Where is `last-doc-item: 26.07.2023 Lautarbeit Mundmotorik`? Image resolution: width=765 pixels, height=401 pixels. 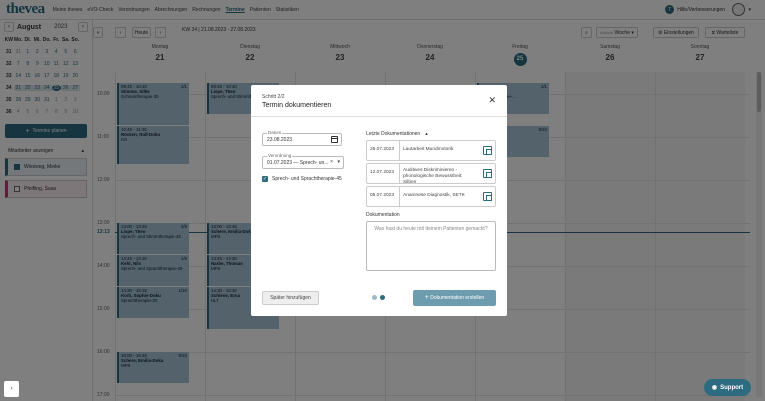 last-doc-item: 26.07.2023 Lautarbeit Mundmotorik is located at coordinates (431, 150).